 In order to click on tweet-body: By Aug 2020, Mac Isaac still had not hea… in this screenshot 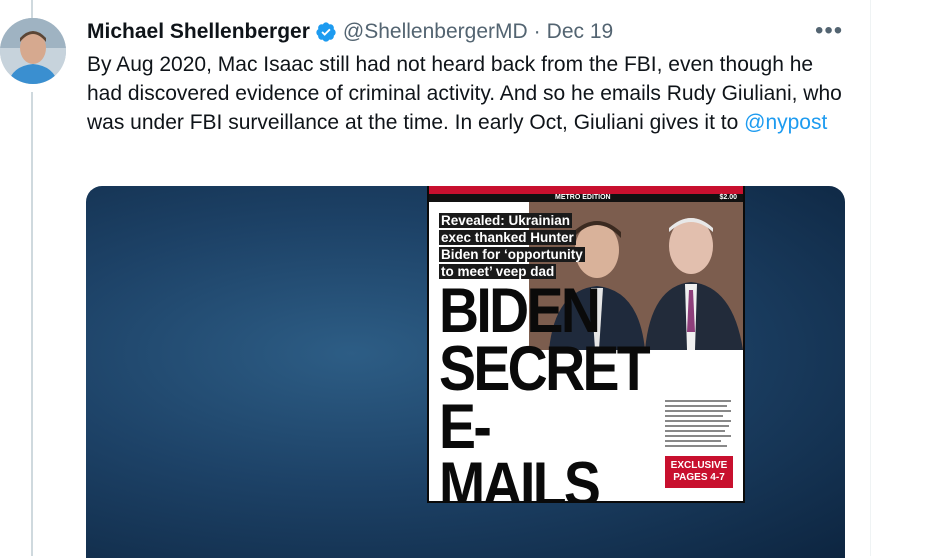, I will do `click(464, 93)`.